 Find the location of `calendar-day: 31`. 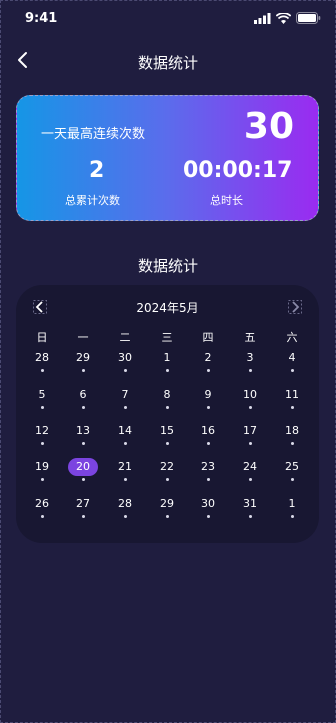

calendar-day: 31 is located at coordinates (250, 504).